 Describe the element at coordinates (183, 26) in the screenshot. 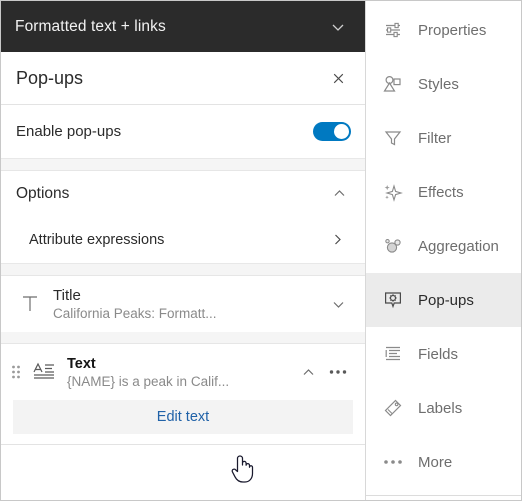

I see `layer-titlebar: Formatted text + links` at that location.